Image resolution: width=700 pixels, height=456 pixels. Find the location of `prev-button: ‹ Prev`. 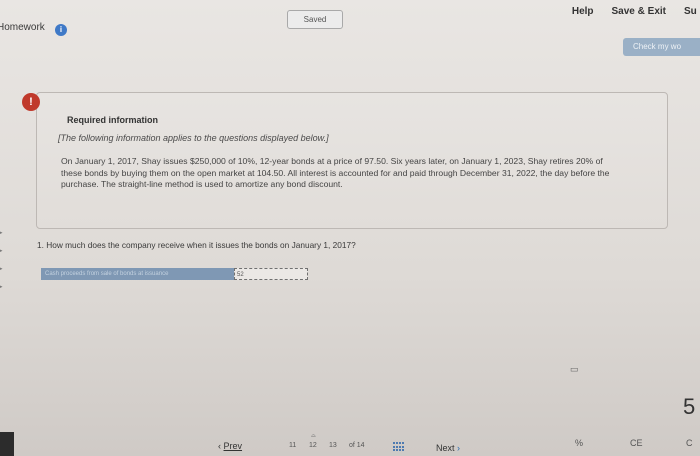

prev-button: ‹ Prev is located at coordinates (230, 446).